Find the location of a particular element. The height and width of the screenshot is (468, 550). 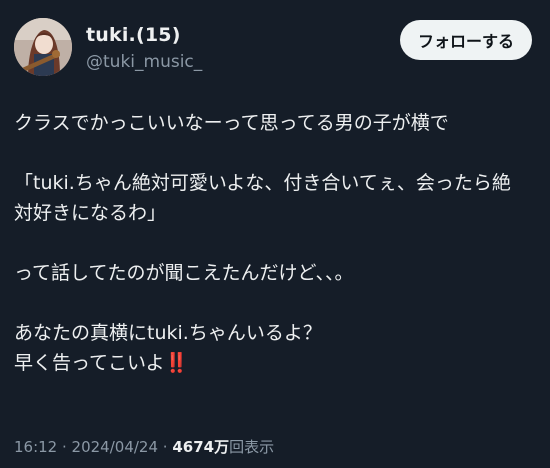

view-count: 4674万 is located at coordinates (201, 447).